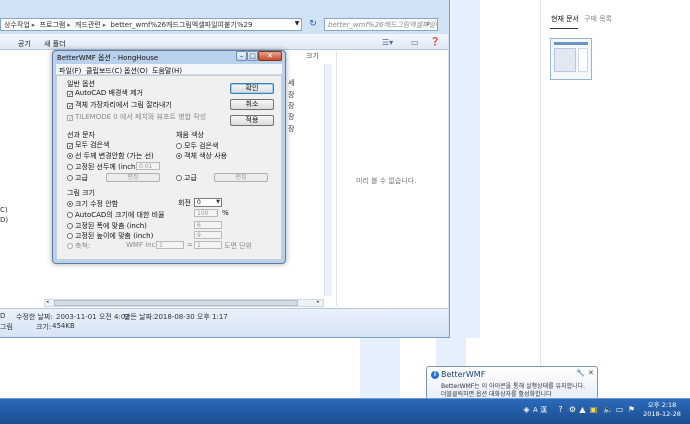 The height and width of the screenshot is (424, 690). What do you see at coordinates (201, 156) in the screenshot?
I see `fill-object-color-radio: 객체 색상 사용` at bounding box center [201, 156].